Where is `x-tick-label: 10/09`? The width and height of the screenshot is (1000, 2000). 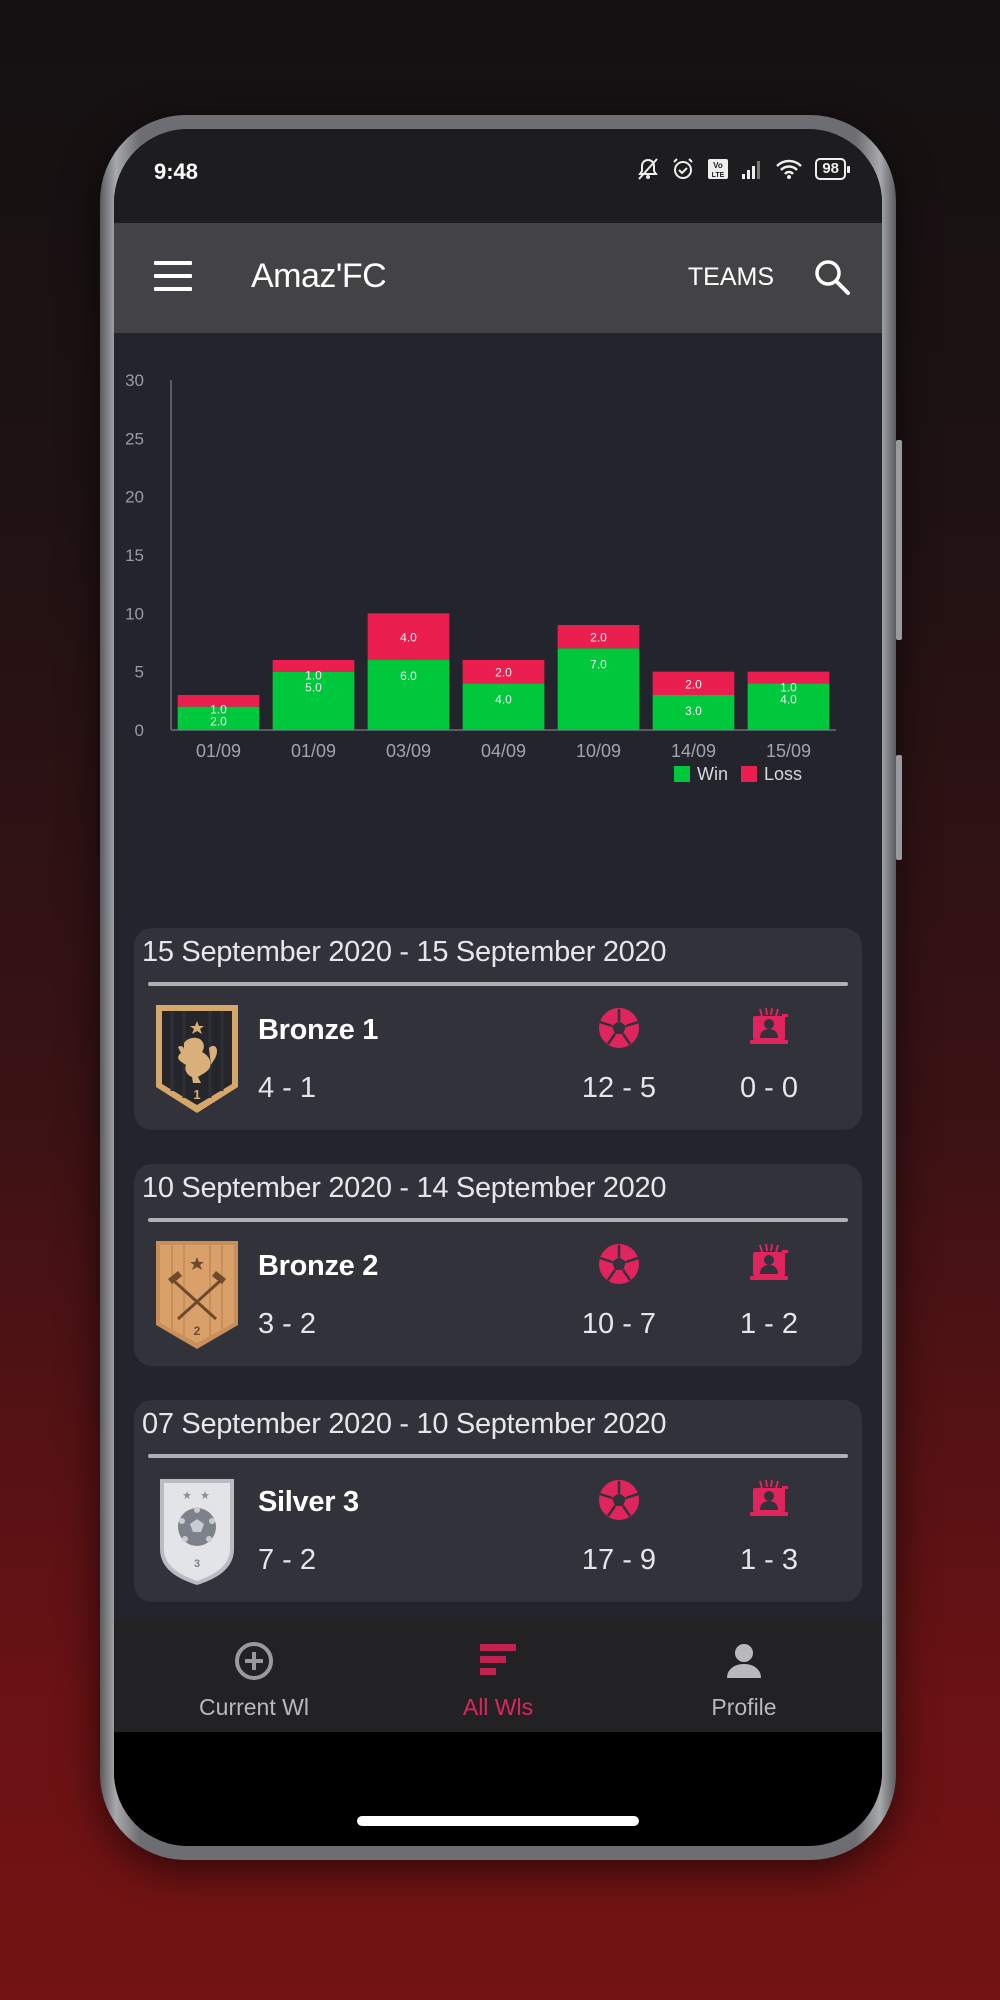 x-tick-label: 10/09 is located at coordinates (598, 751).